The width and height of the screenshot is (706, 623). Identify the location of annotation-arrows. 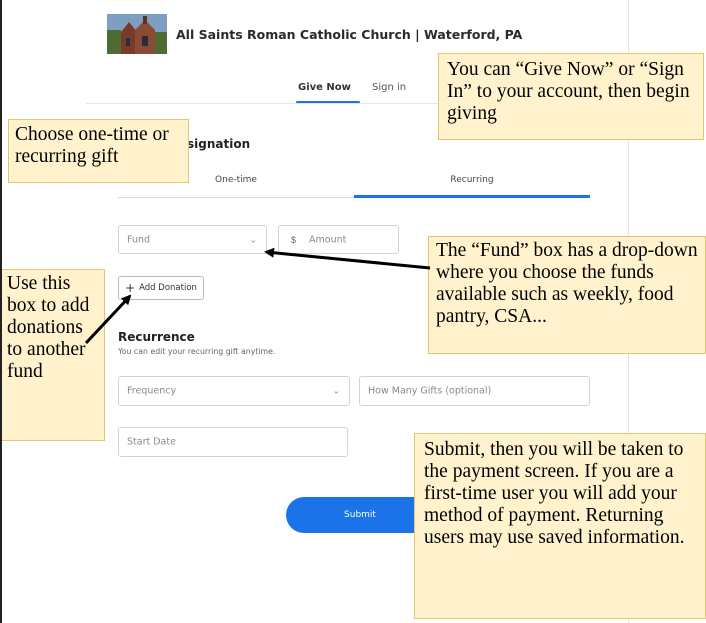
(257, 296).